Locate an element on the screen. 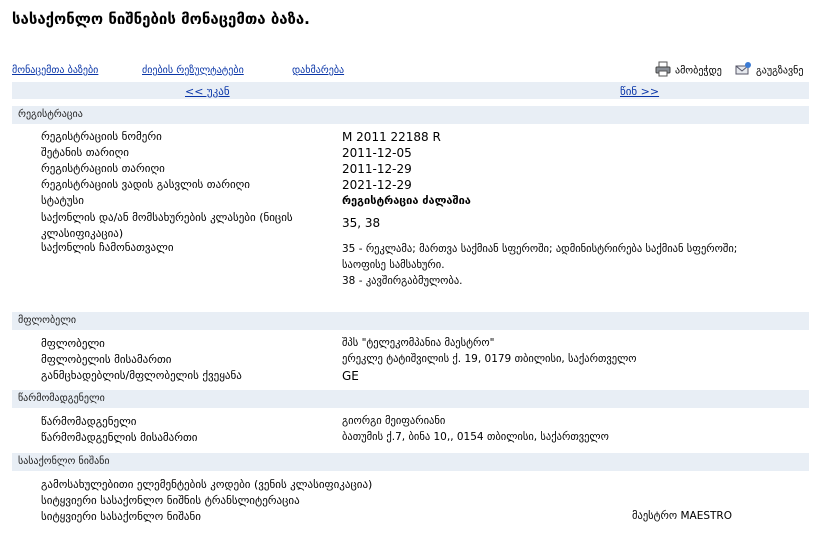 The width and height of the screenshot is (821, 546). printer-icon is located at coordinates (663, 70).